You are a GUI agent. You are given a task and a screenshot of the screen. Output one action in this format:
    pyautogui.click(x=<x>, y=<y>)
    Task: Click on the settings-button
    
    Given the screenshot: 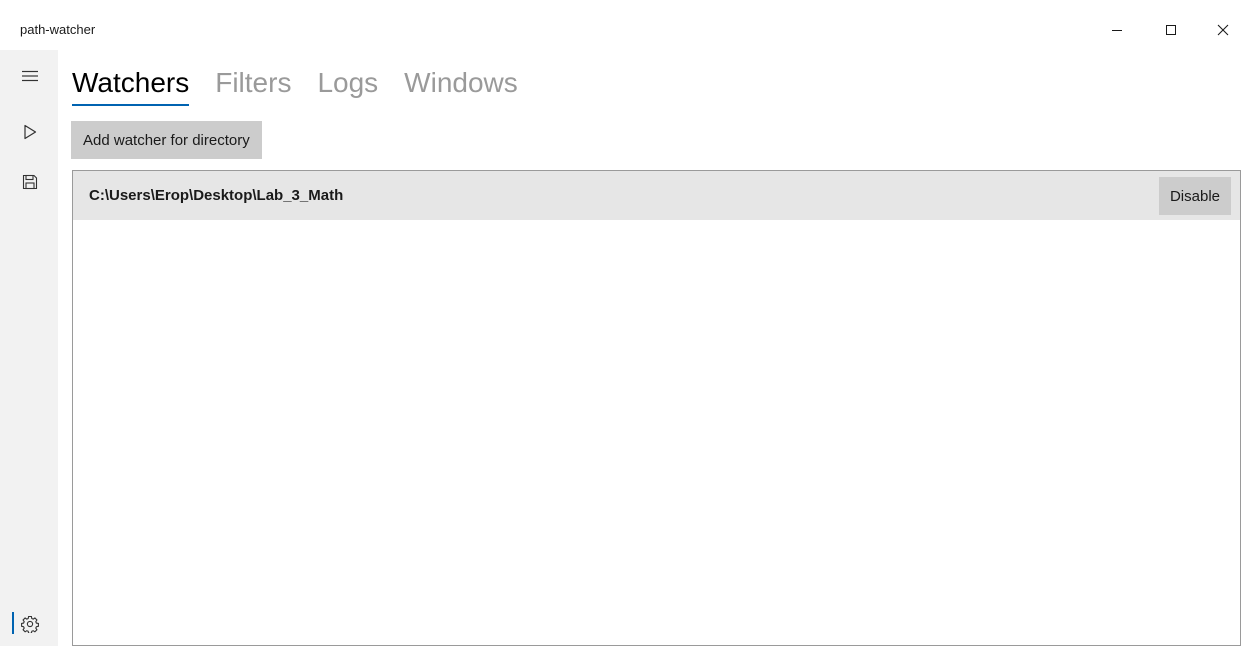 What is the action you would take?
    pyautogui.click(x=30, y=624)
    